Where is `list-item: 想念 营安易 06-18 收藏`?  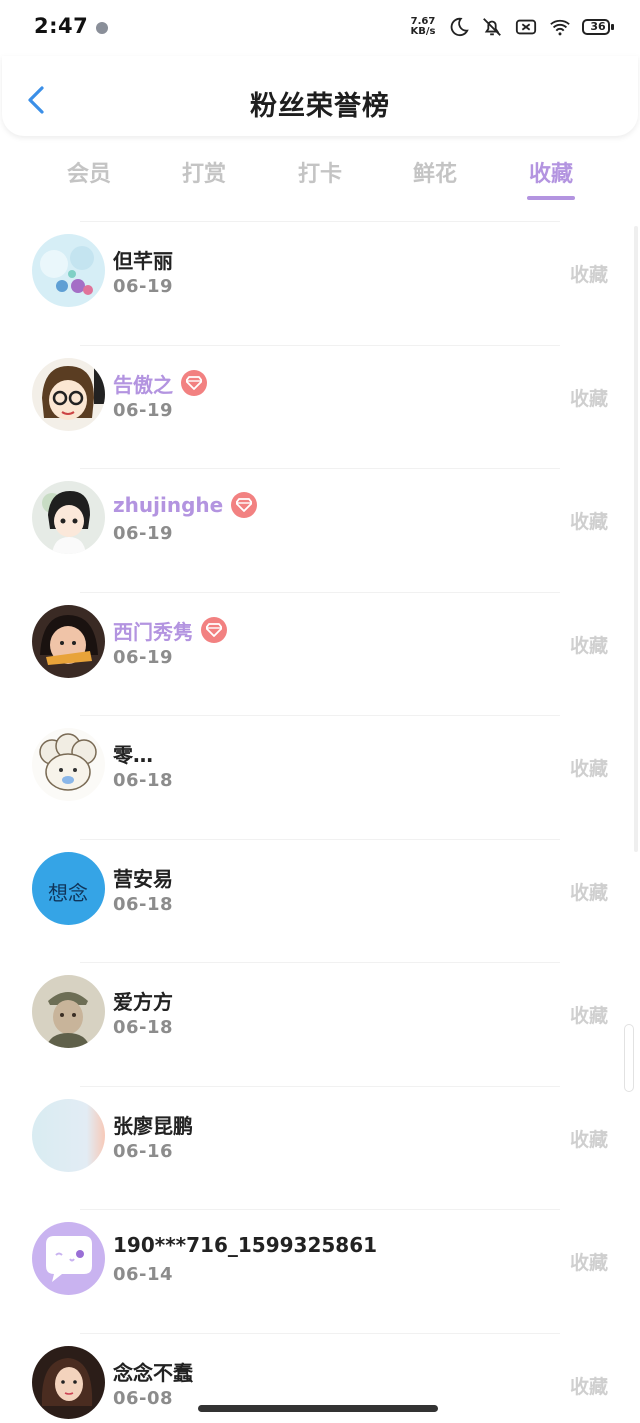 list-item: 想念 营安易 06-18 收藏 is located at coordinates (320, 901).